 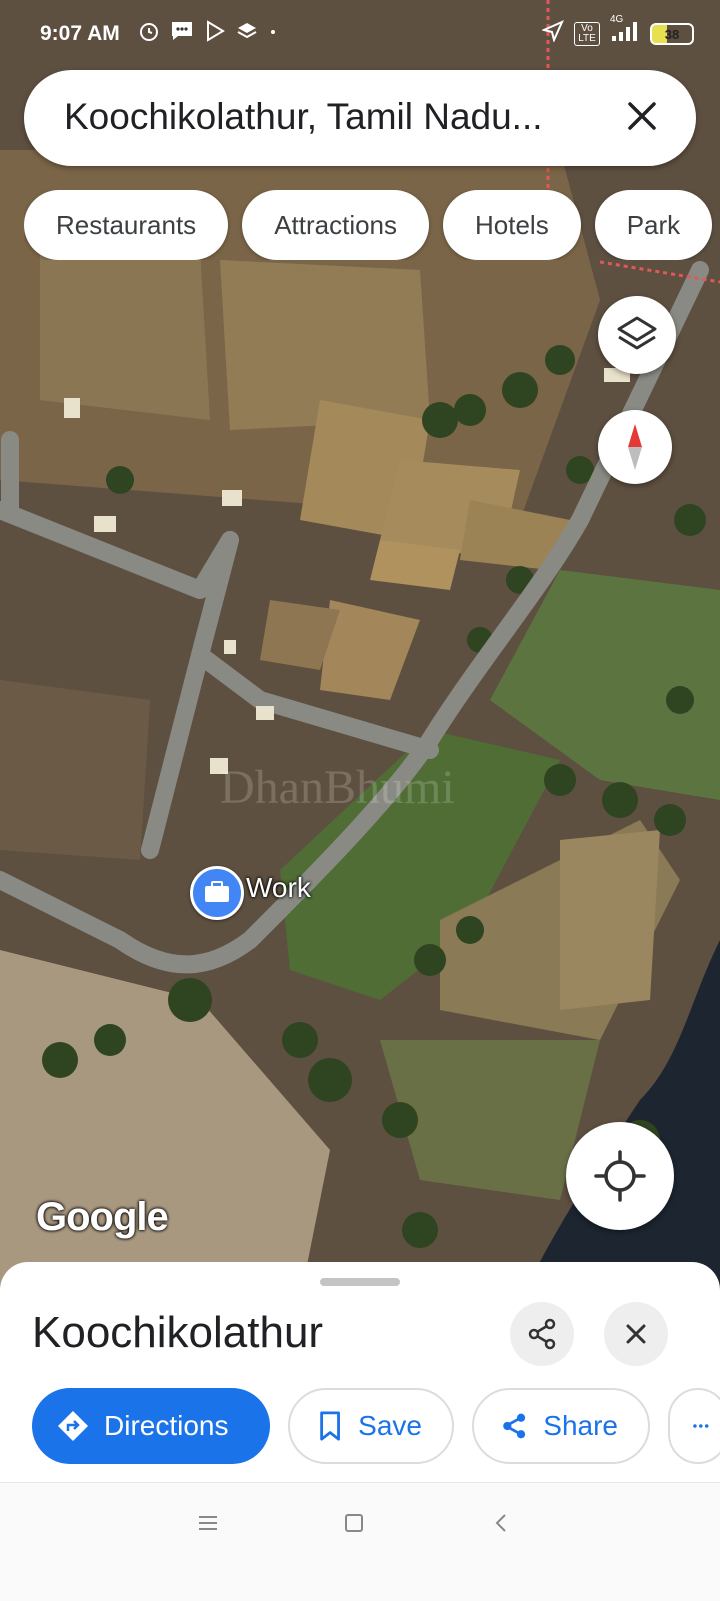 I want to click on home-square-icon, so click(x=354, y=1523).